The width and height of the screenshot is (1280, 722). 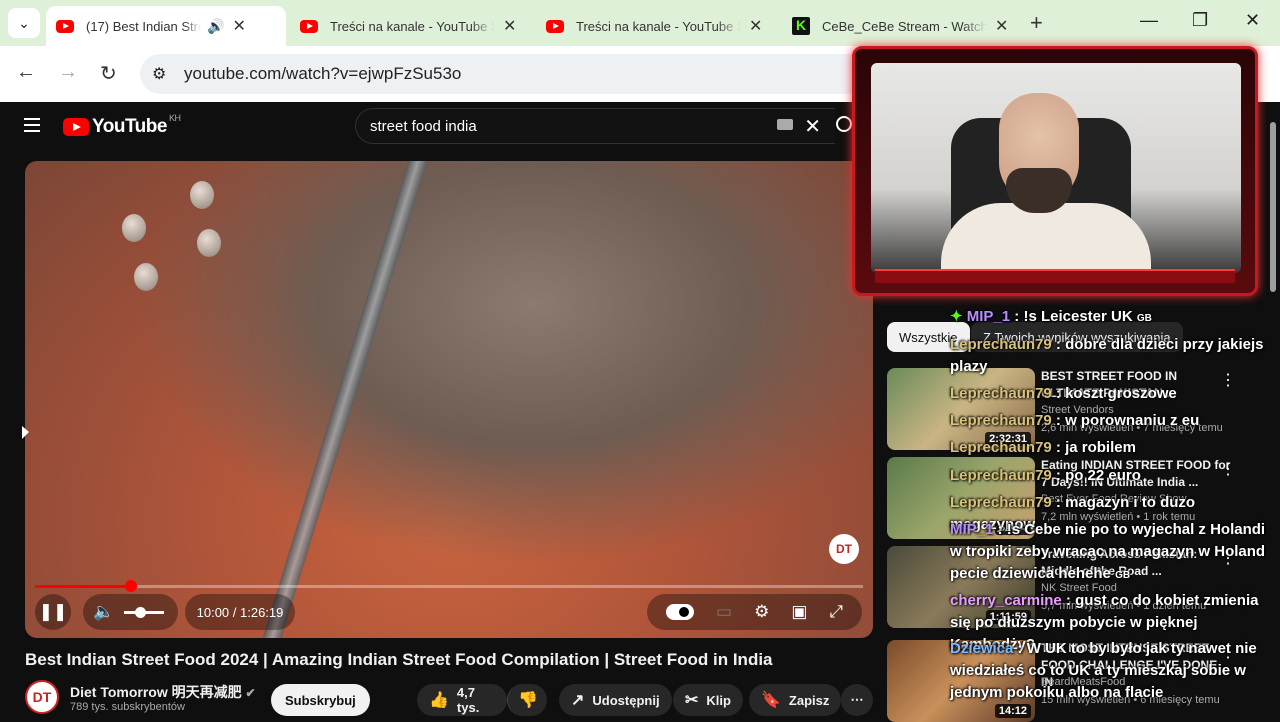 I want to click on kick-favicon-icon, so click(x=801, y=26).